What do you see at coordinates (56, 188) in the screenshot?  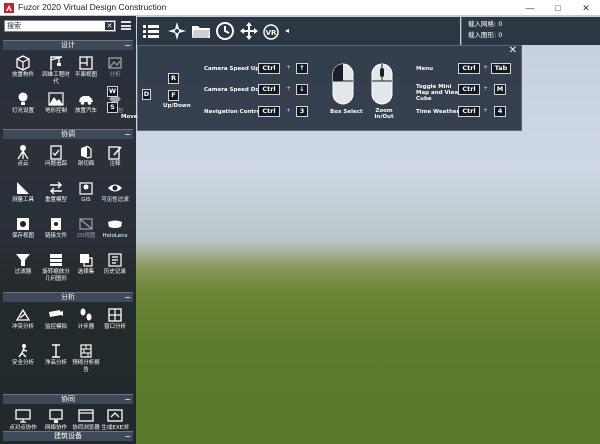 I see `swap-arrows-icon` at bounding box center [56, 188].